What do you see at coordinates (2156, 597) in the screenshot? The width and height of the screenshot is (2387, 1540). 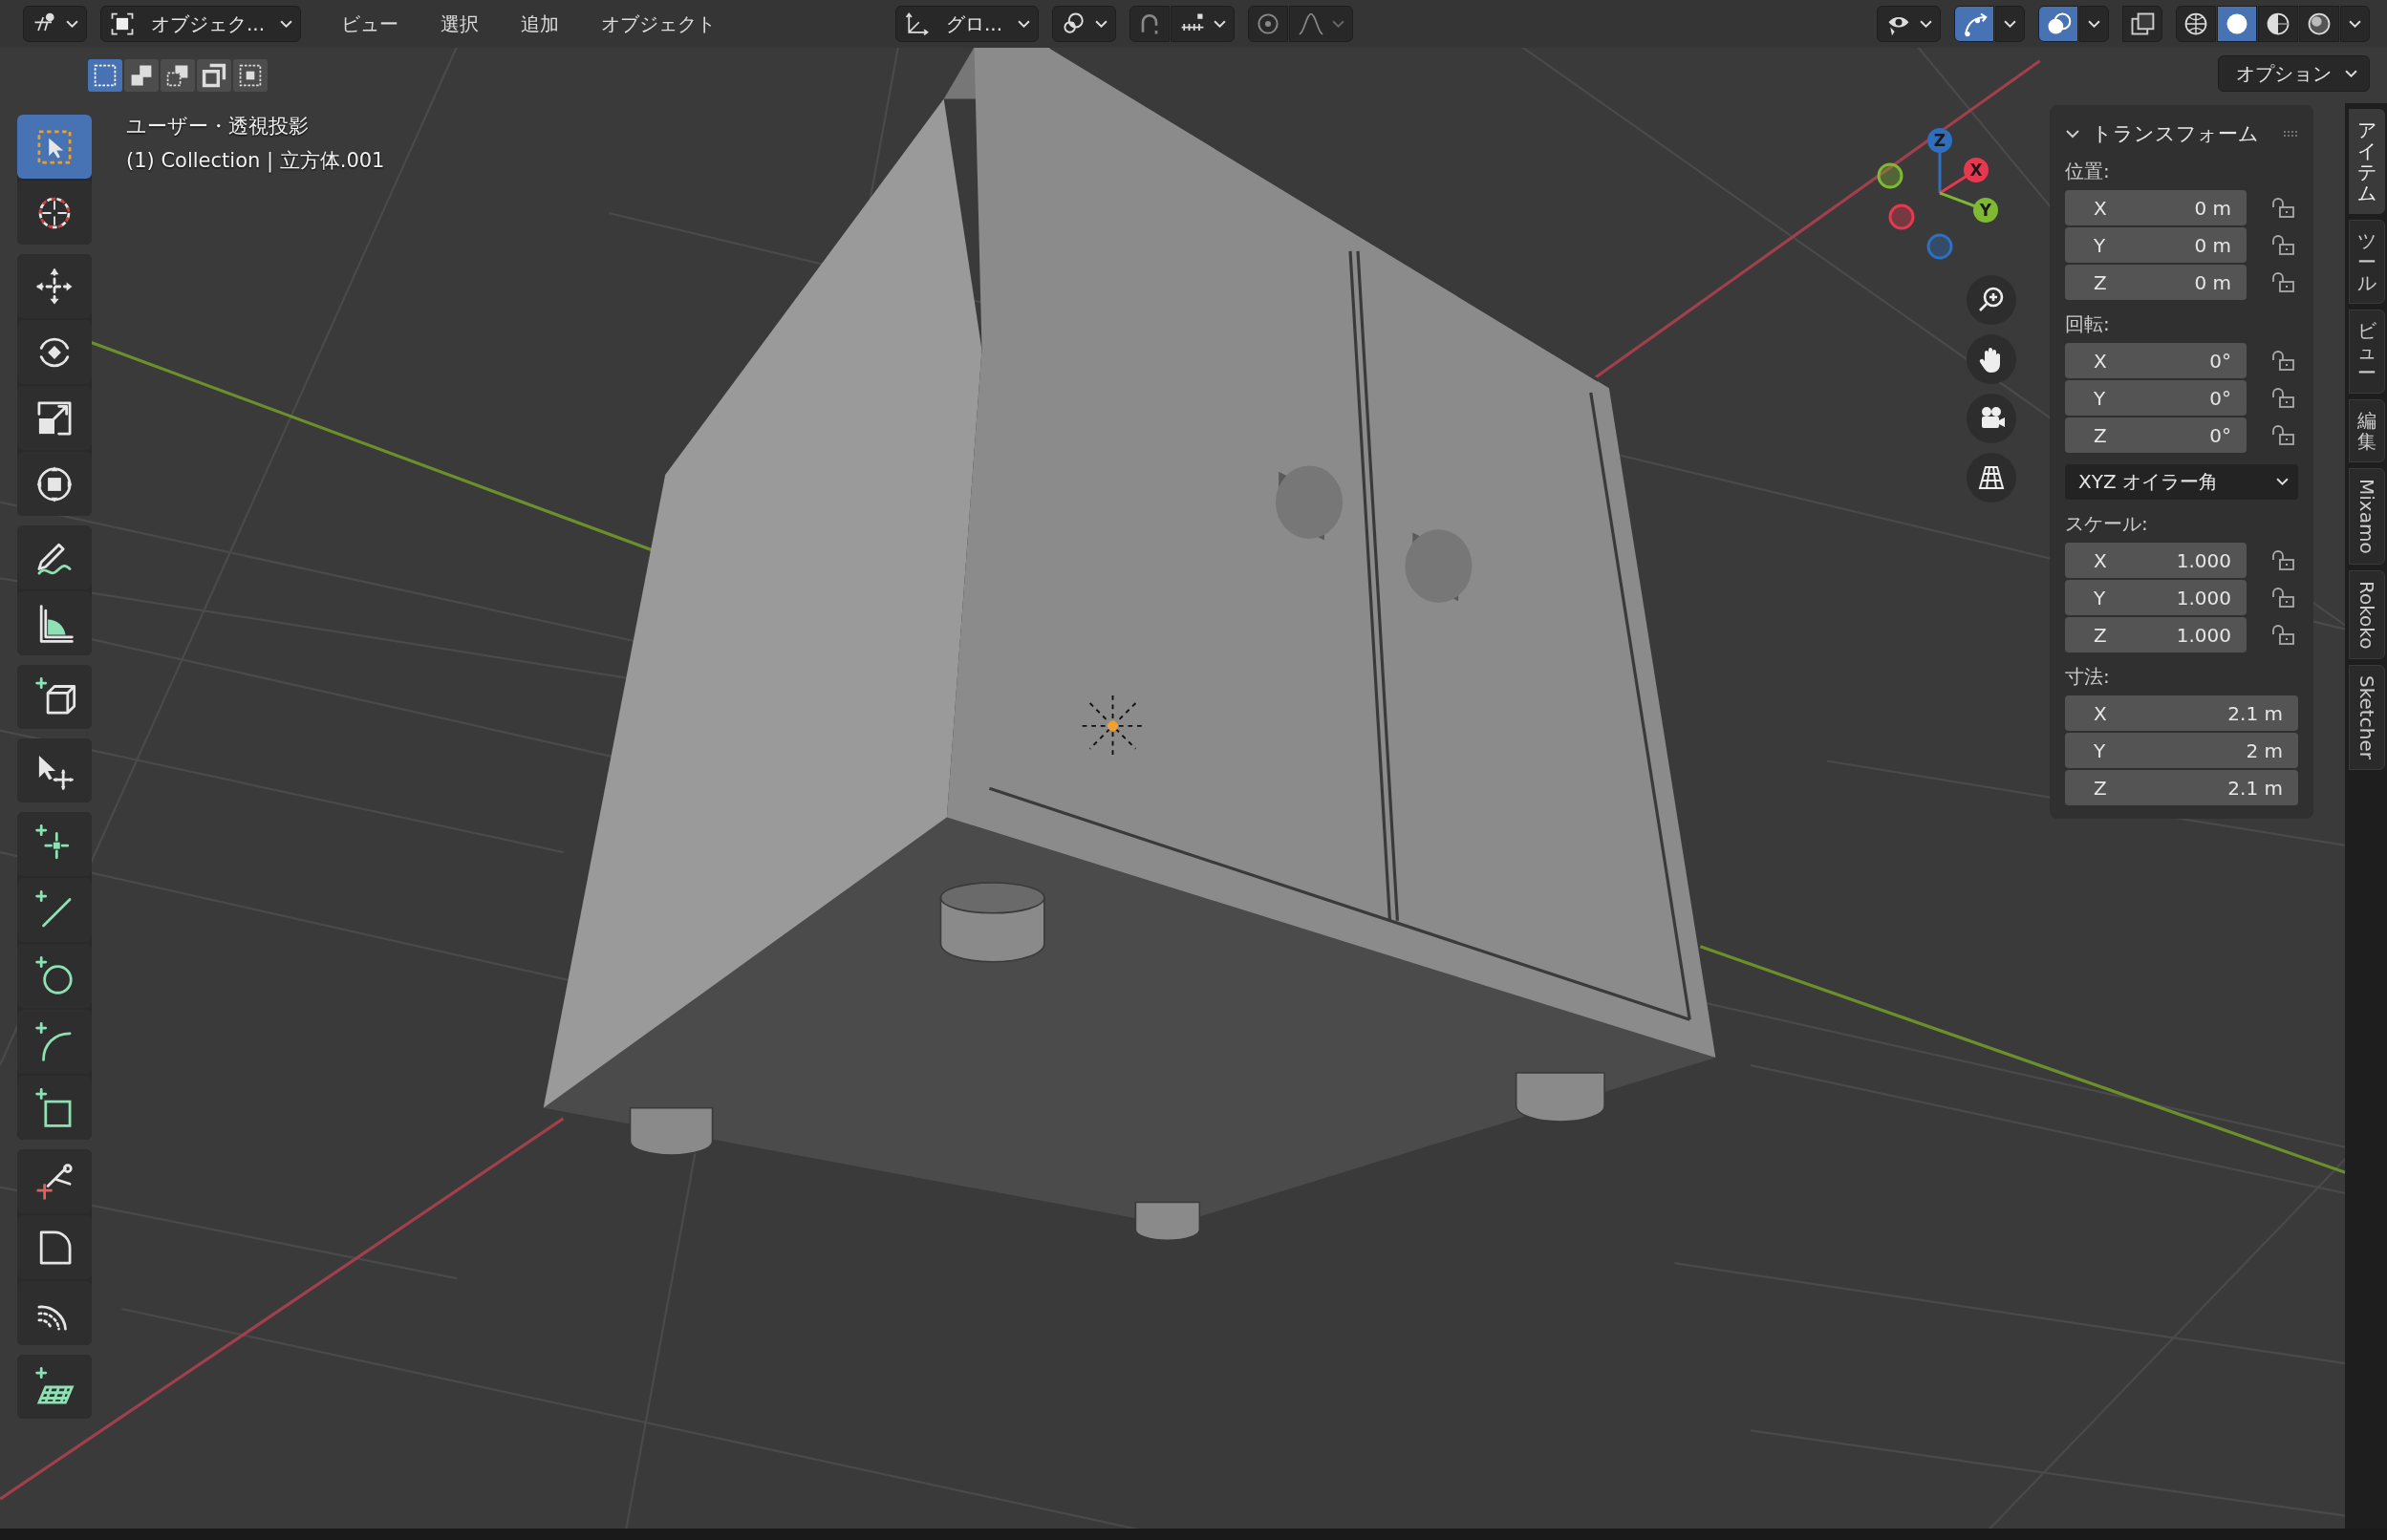 I see `number-field: Y 1.000` at bounding box center [2156, 597].